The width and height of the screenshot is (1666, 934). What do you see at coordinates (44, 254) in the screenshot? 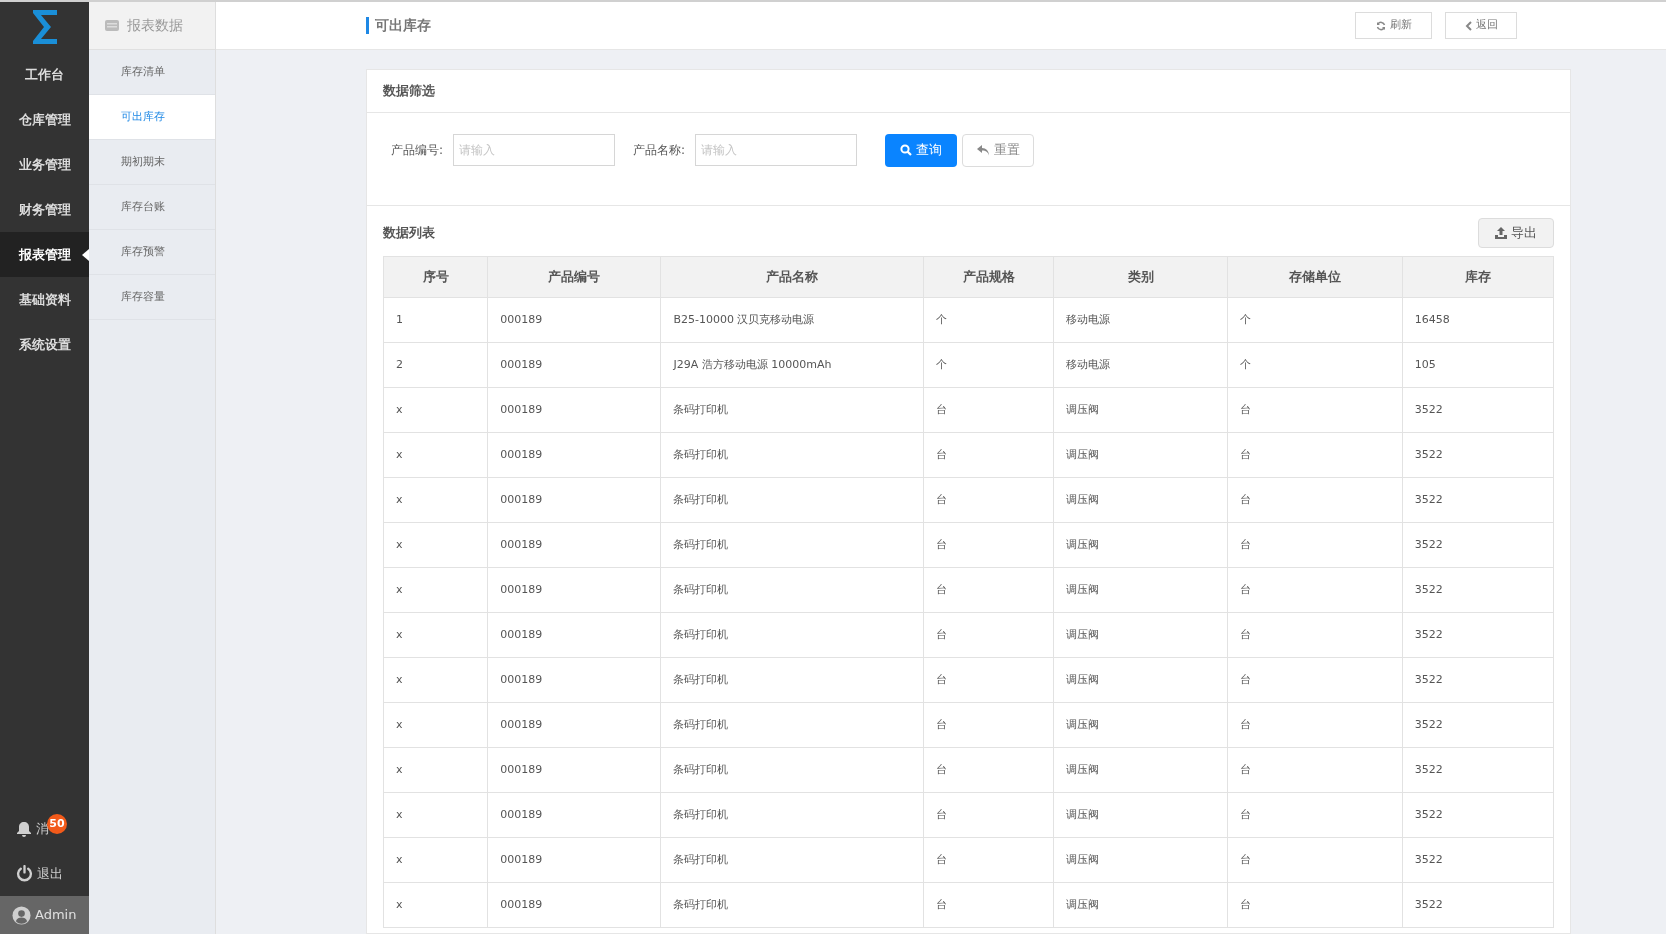
I see `nav-item: 报表管理` at bounding box center [44, 254].